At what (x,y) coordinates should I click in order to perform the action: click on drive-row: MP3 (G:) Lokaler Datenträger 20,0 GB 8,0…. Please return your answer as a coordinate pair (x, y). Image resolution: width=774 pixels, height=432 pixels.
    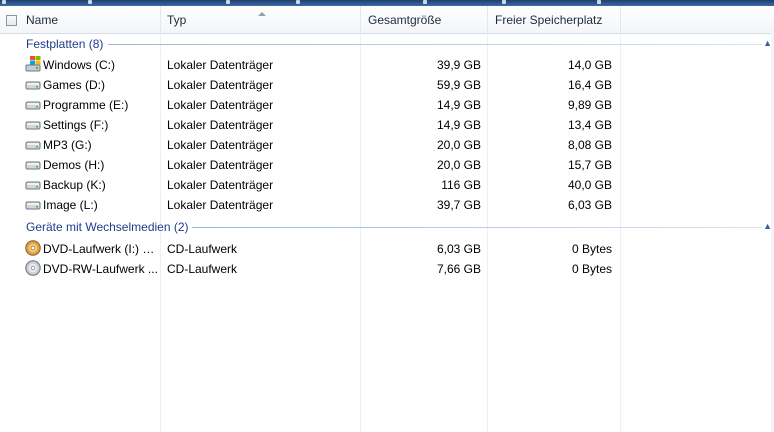
    Looking at the image, I should click on (387, 144).